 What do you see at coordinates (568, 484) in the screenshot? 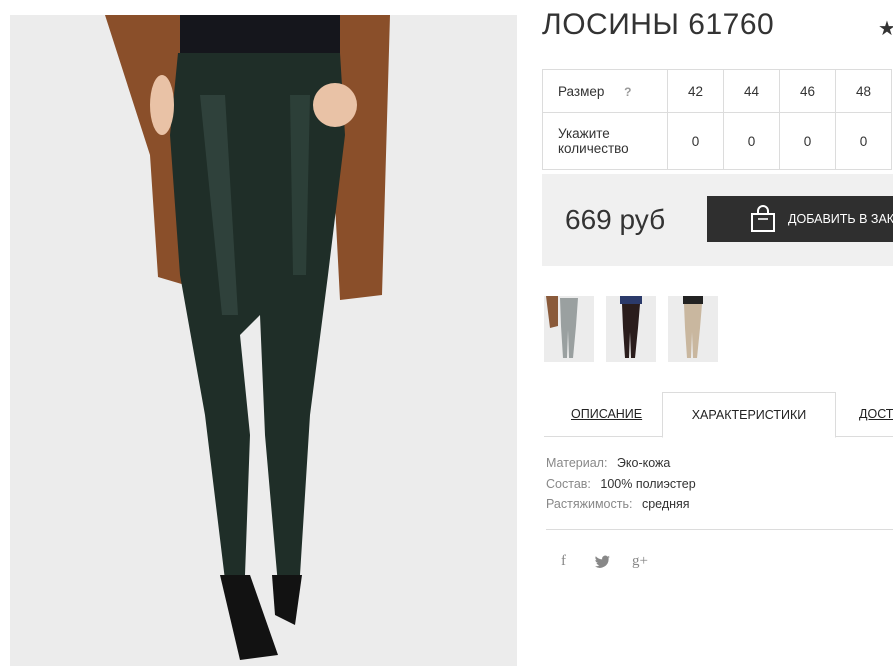
I see `spec-label: Состав:` at bounding box center [568, 484].